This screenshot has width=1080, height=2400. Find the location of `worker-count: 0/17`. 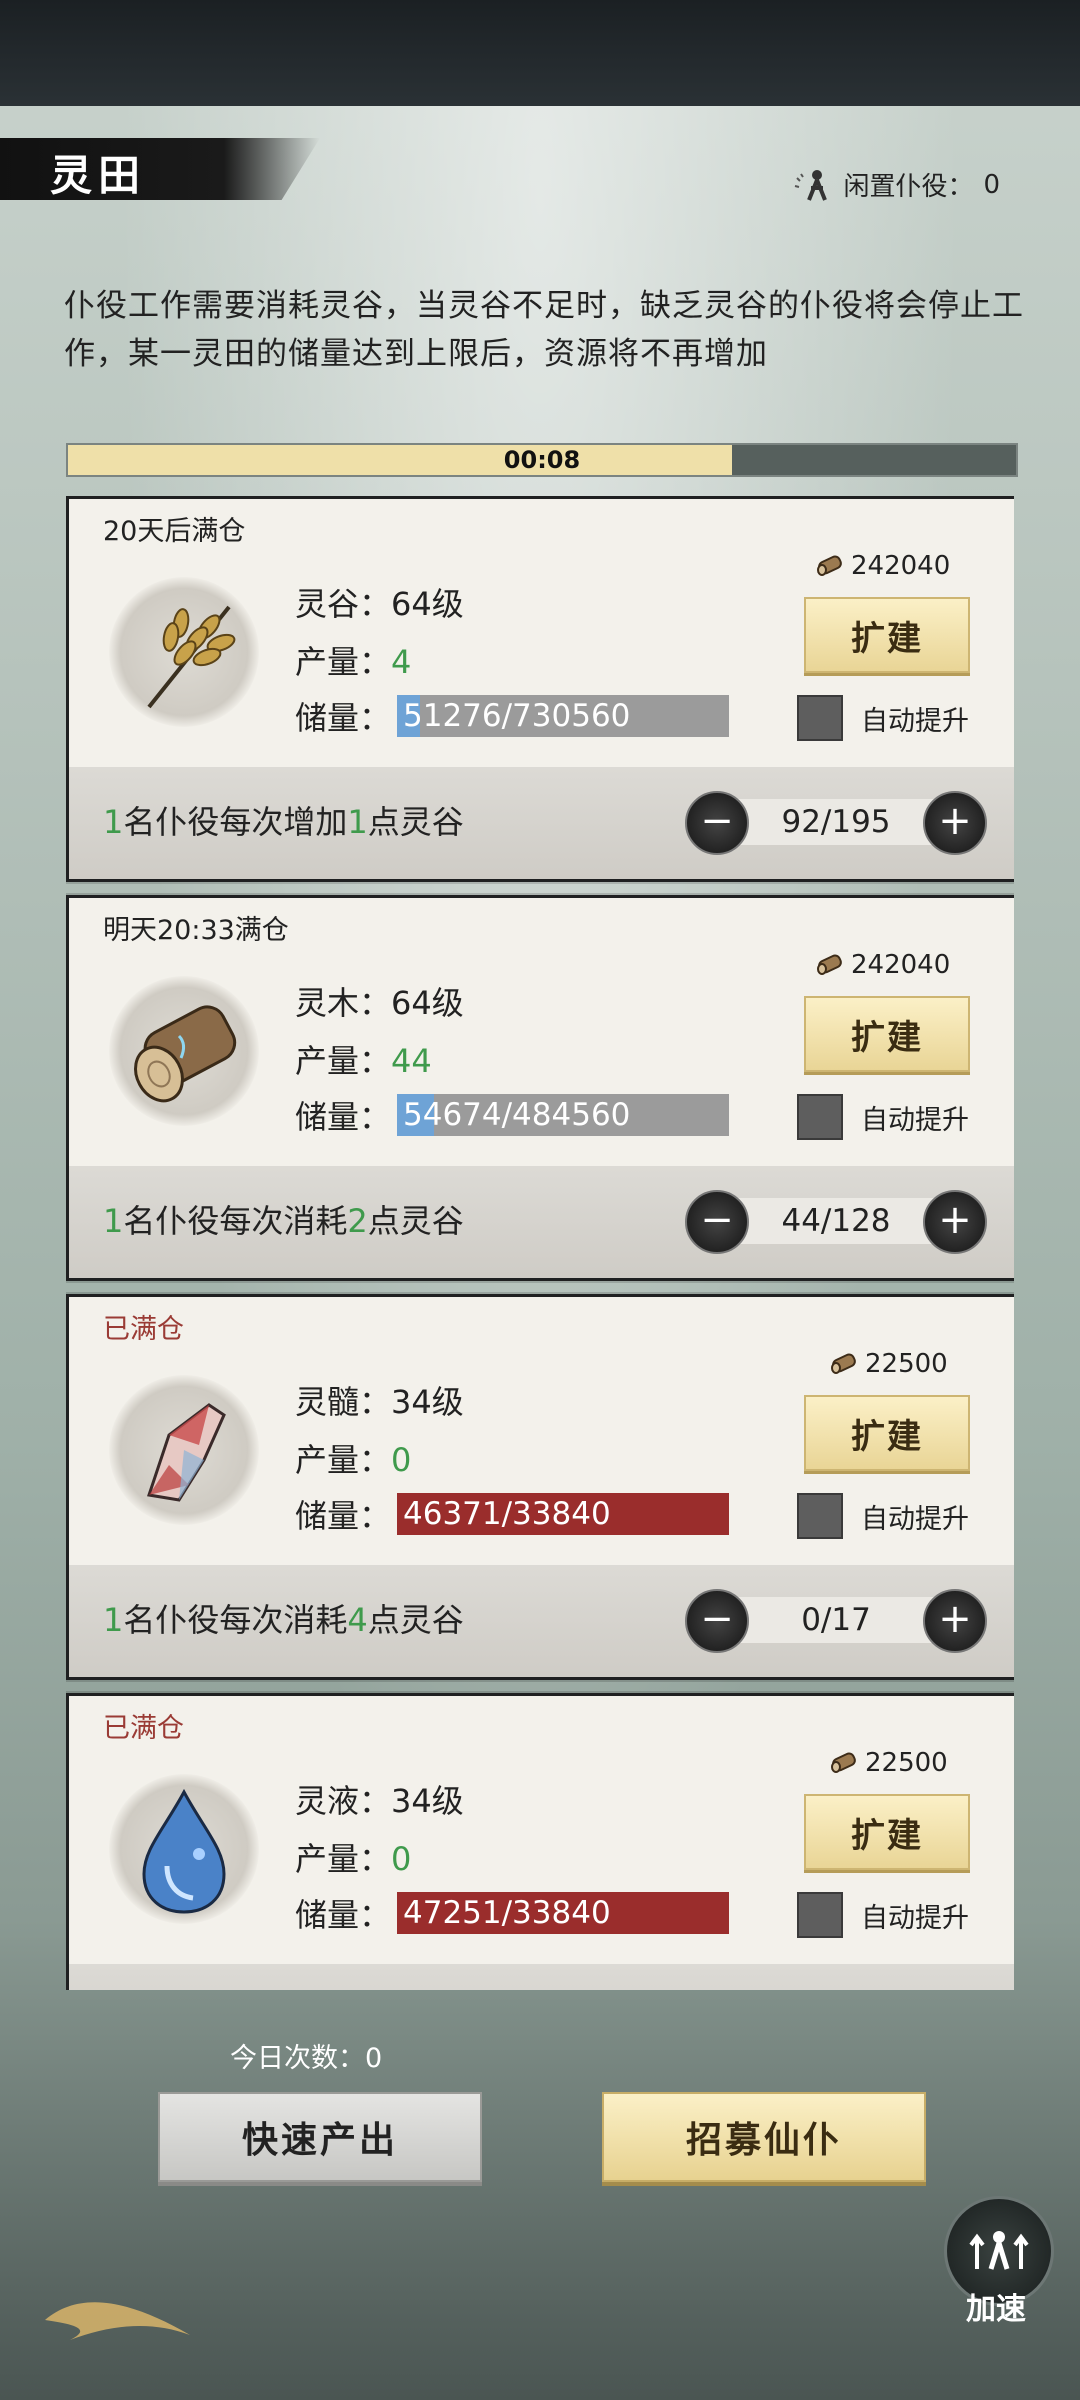

worker-count: 0/17 is located at coordinates (836, 1620).